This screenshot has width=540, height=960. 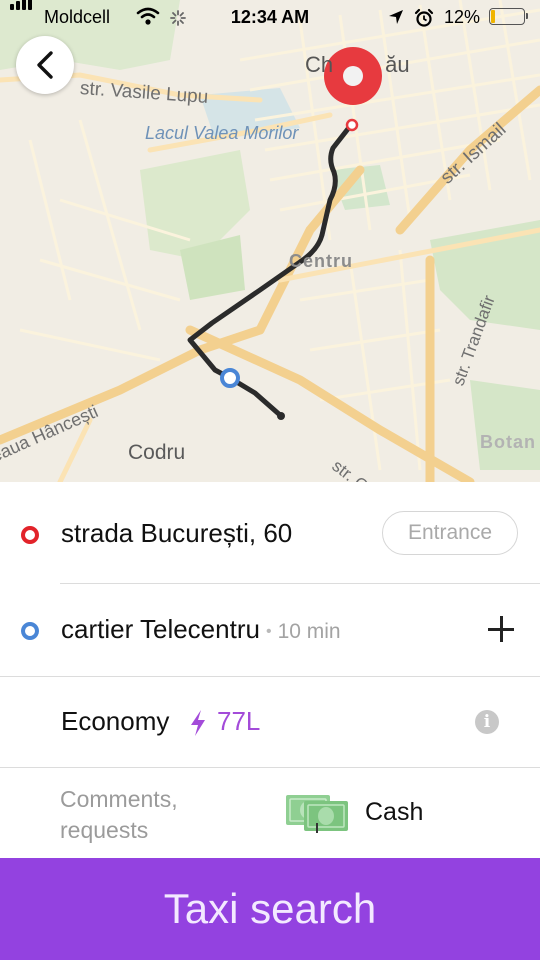 I want to click on tariff-price: 77L, so click(x=239, y=721).